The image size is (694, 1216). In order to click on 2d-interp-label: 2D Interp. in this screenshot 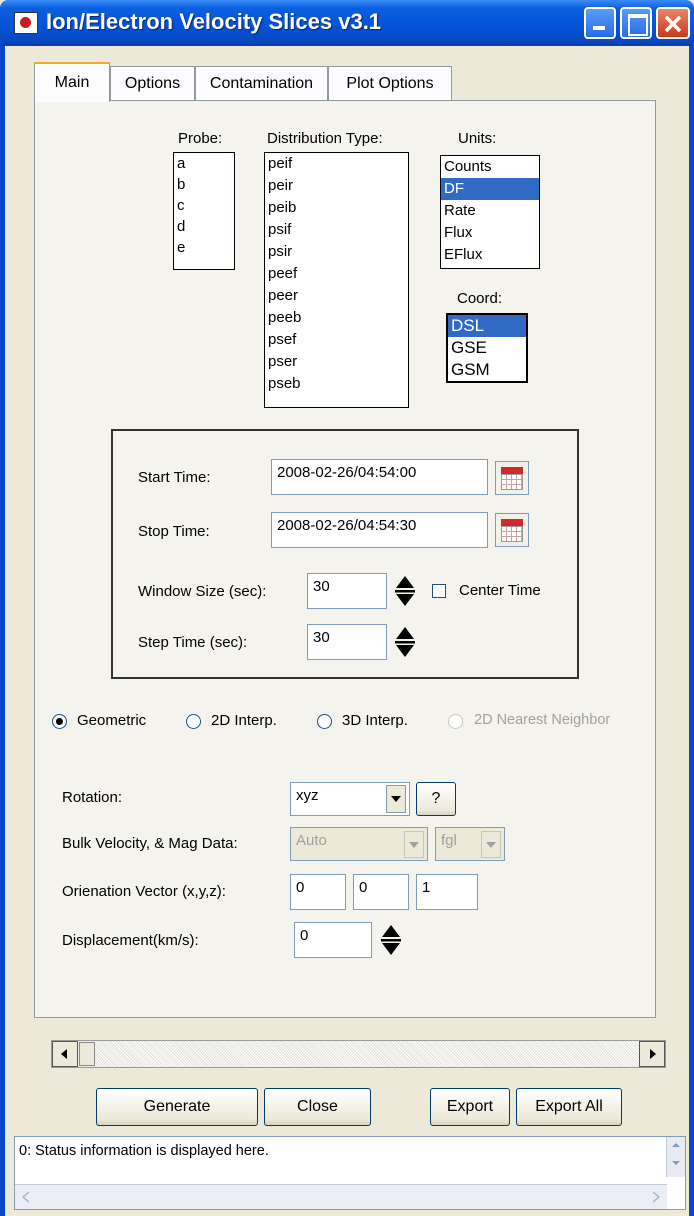, I will do `click(244, 720)`.